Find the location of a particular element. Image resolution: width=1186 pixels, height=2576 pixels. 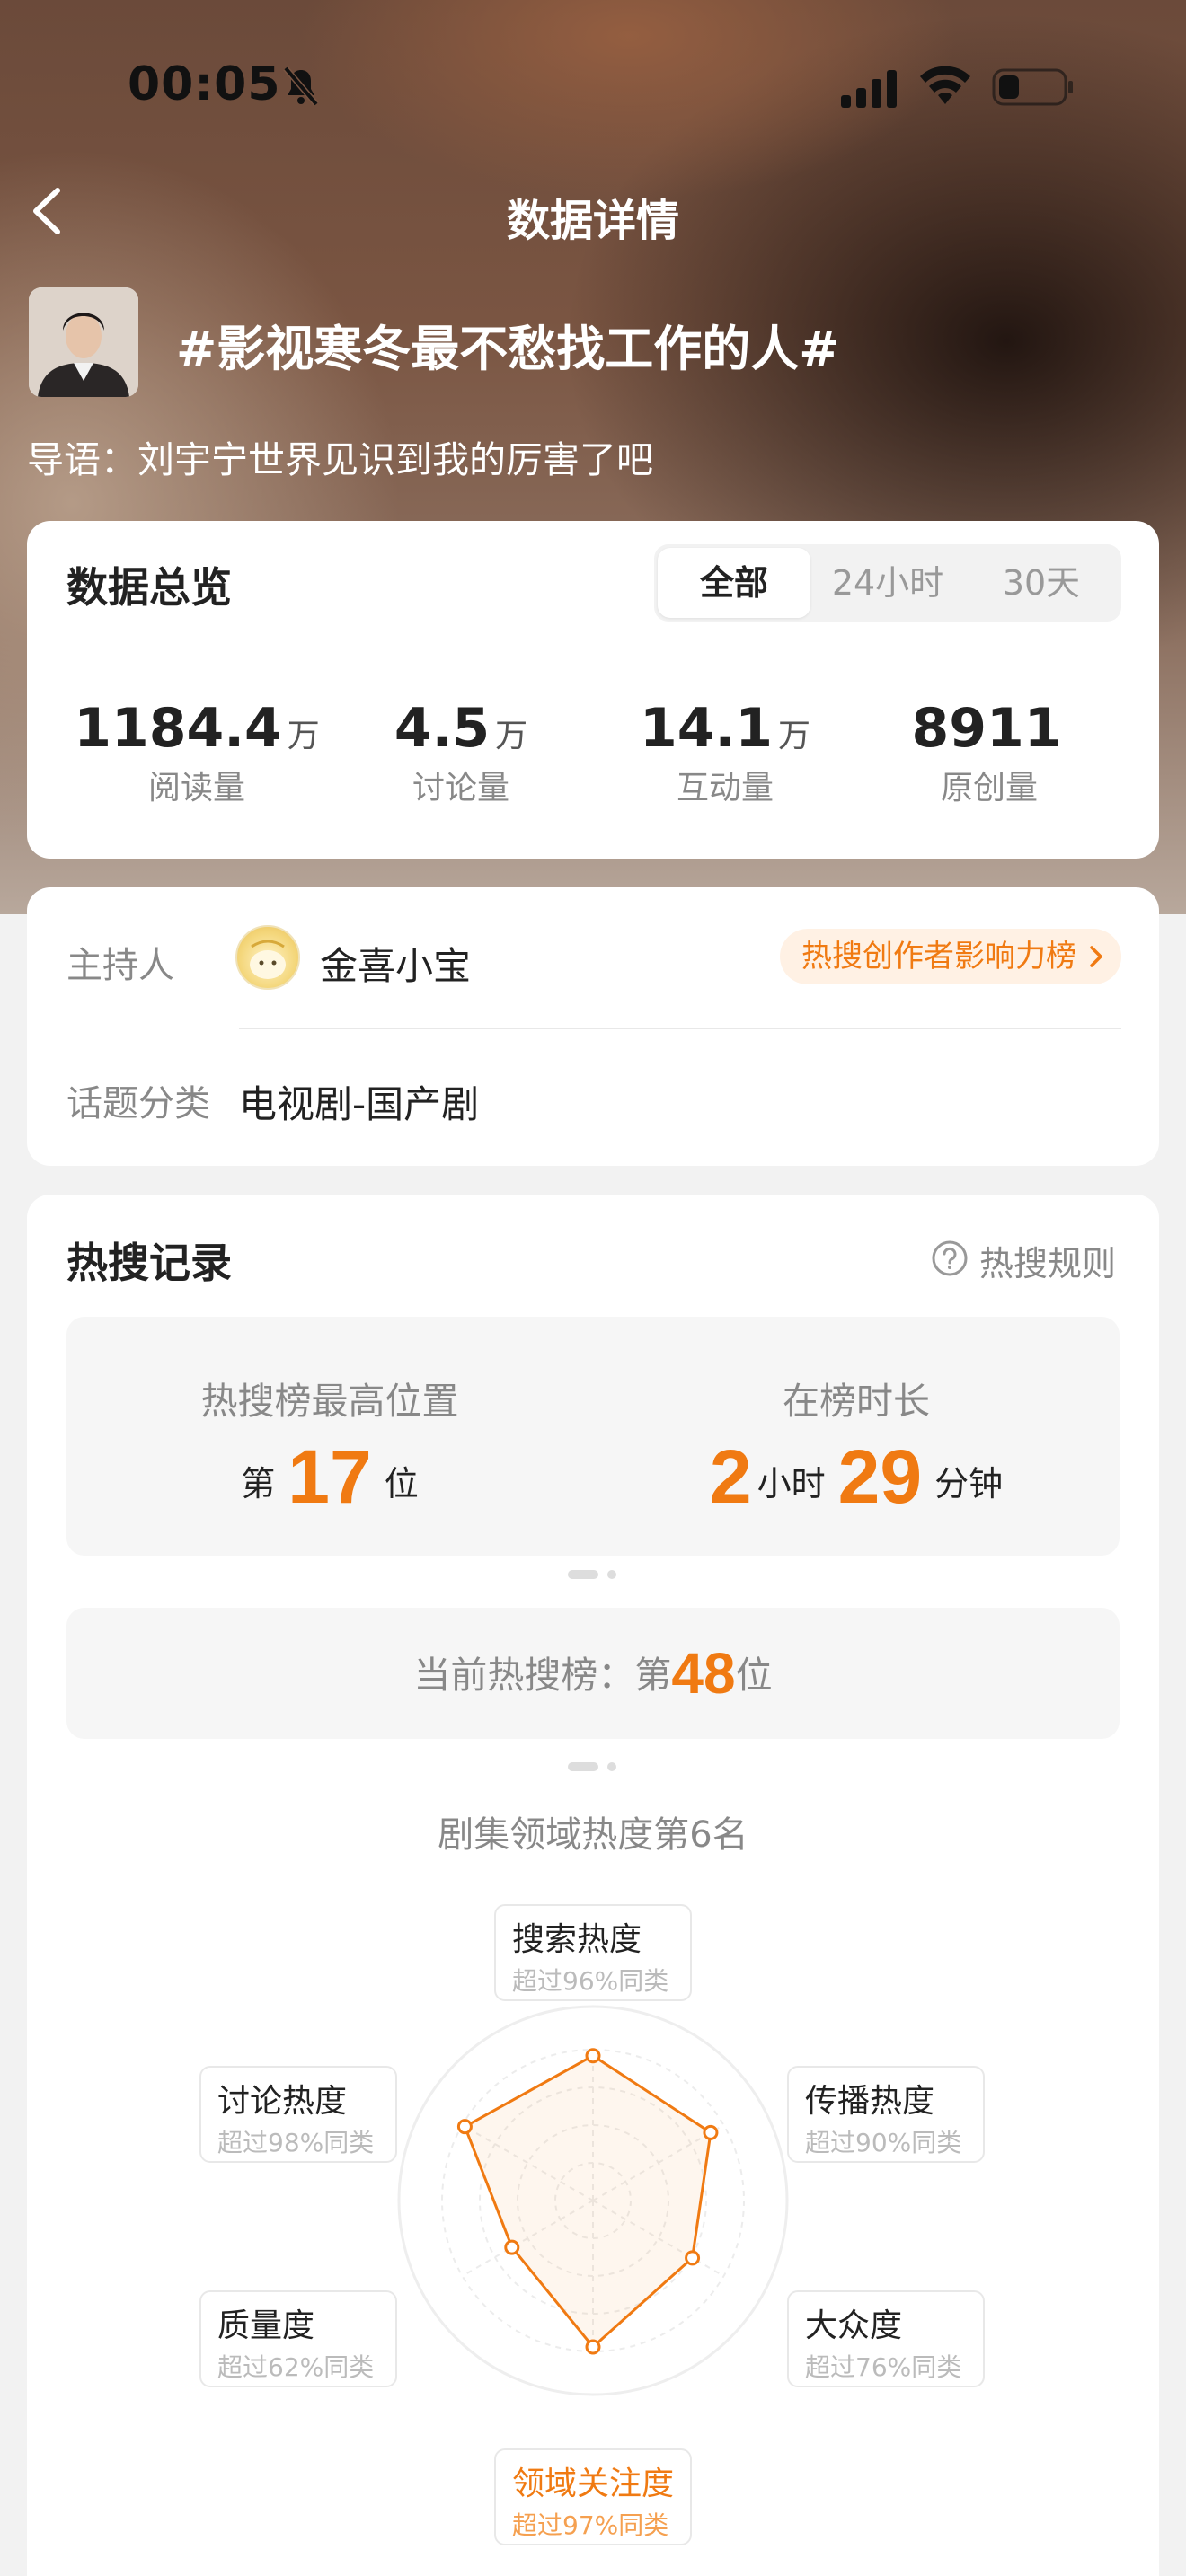

creator-rank-label: 热搜创作者影响力榜 is located at coordinates (938, 957).